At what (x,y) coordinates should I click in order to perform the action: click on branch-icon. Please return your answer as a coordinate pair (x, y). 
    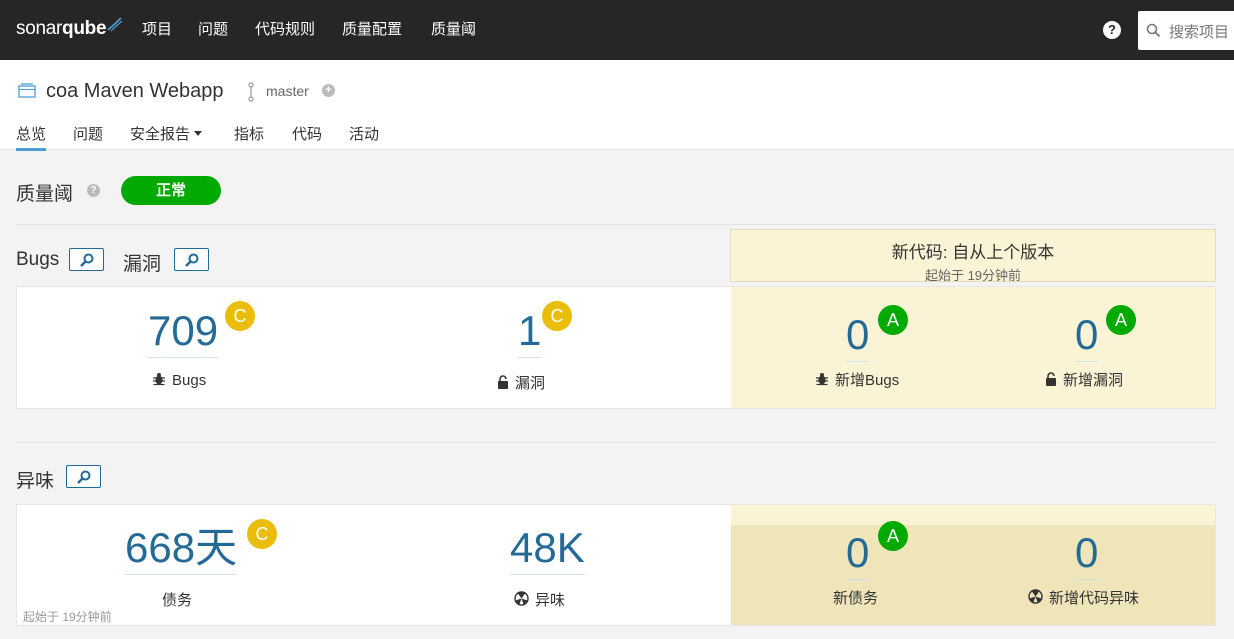
    Looking at the image, I should click on (251, 92).